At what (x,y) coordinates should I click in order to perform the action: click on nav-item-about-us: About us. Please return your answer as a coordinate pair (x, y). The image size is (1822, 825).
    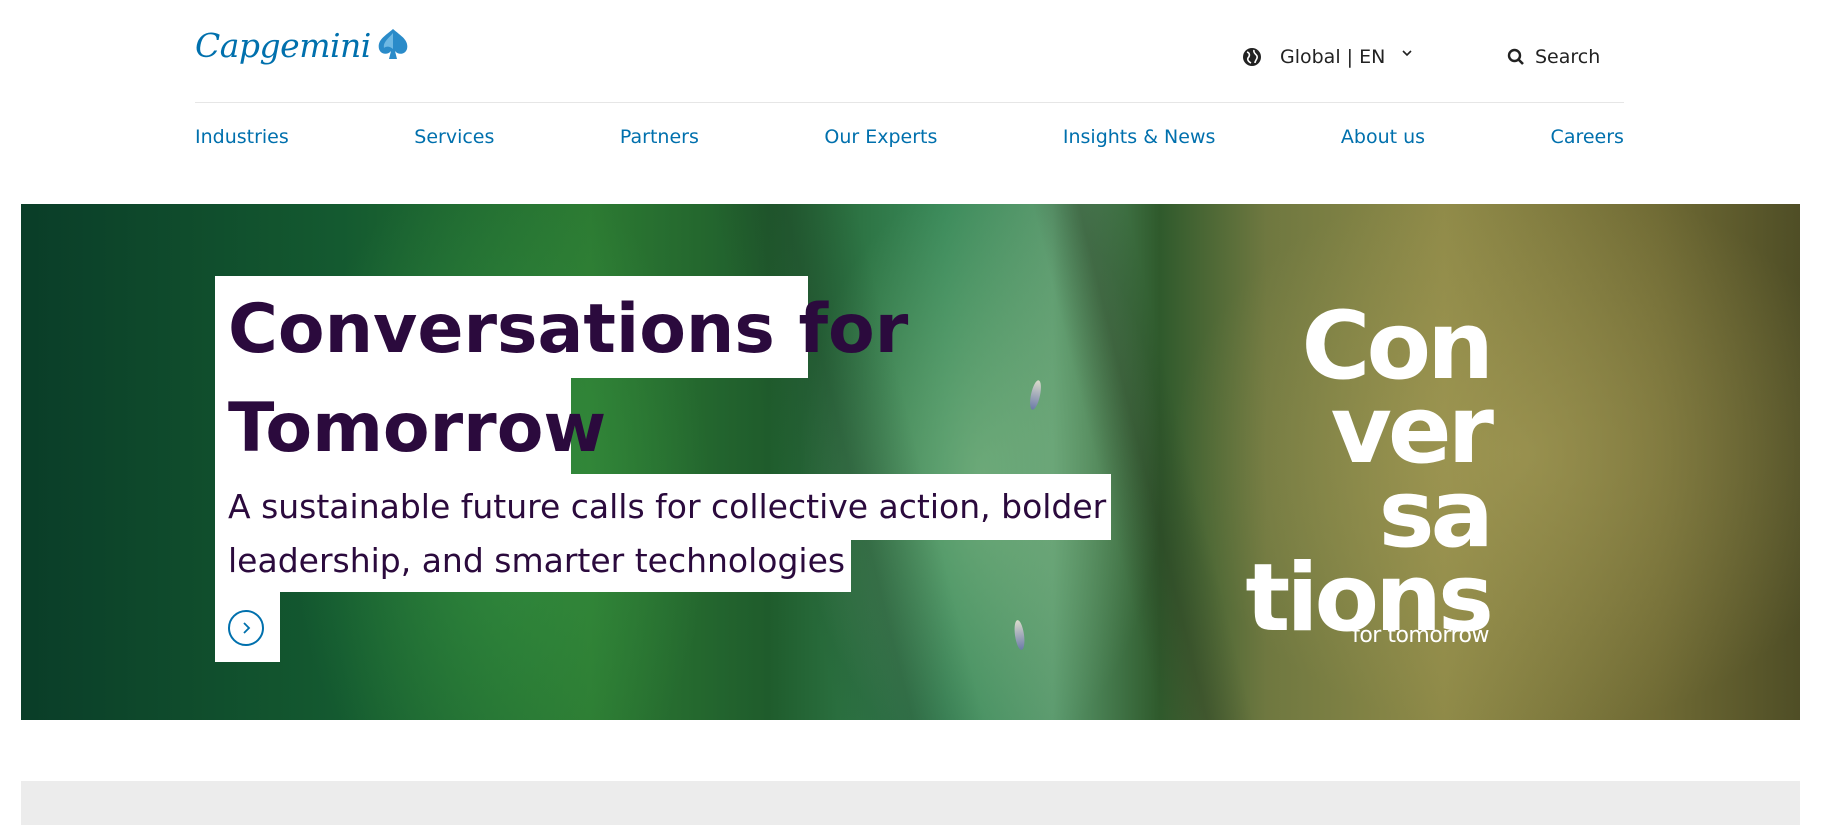
    Looking at the image, I should click on (1383, 137).